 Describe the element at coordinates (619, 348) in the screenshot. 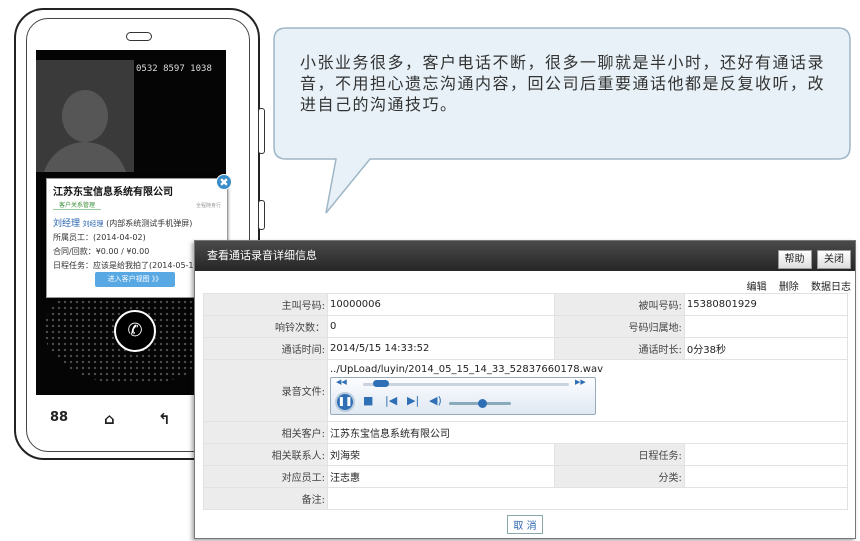

I see `duration-label: 通话时长:` at that location.